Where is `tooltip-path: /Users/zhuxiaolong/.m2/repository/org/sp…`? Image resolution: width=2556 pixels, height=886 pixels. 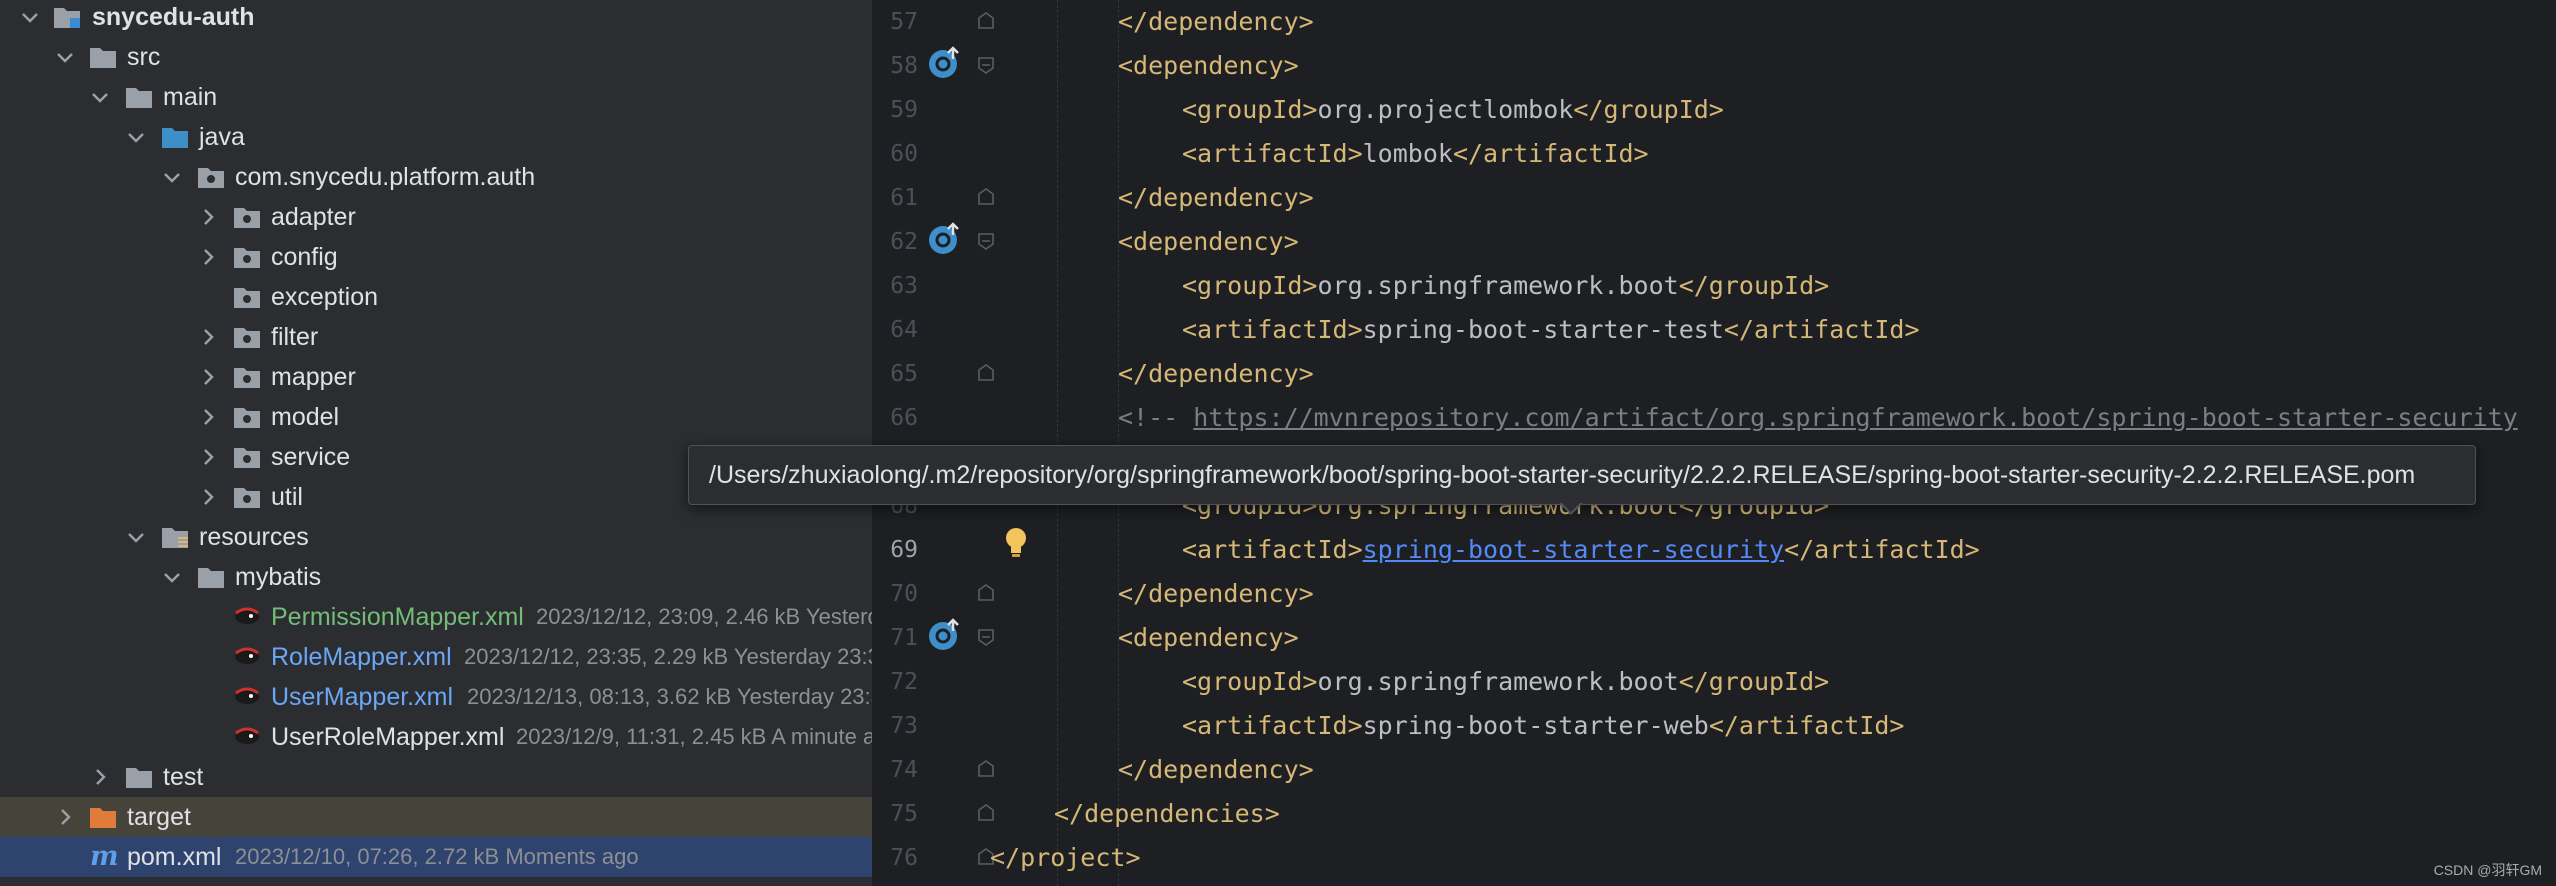
tooltip-path: /Users/zhuxiaolong/.m2/repository/org/sp… is located at coordinates (1562, 475).